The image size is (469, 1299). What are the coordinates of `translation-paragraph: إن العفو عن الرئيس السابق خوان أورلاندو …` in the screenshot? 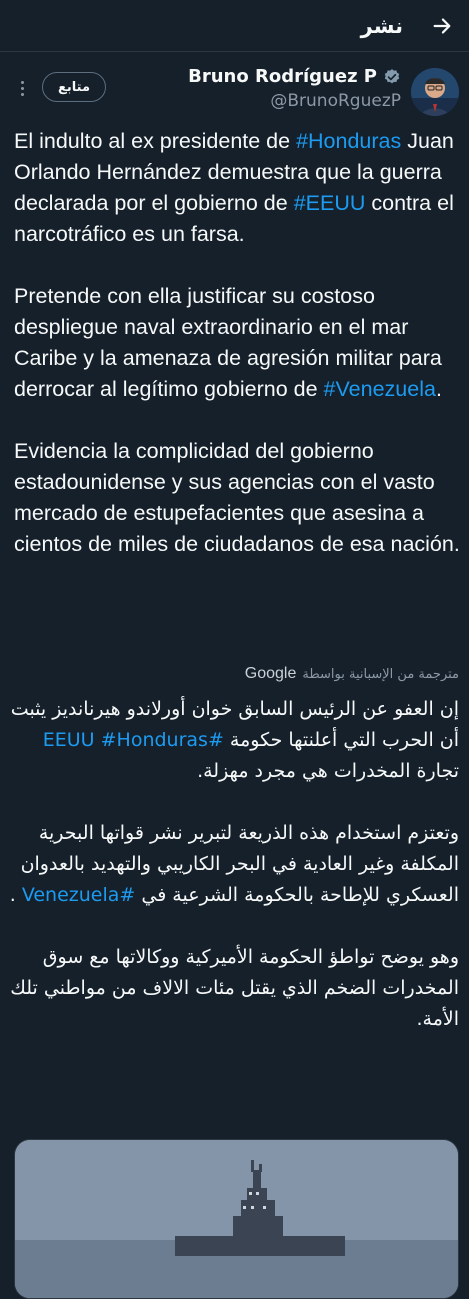 It's located at (234, 740).